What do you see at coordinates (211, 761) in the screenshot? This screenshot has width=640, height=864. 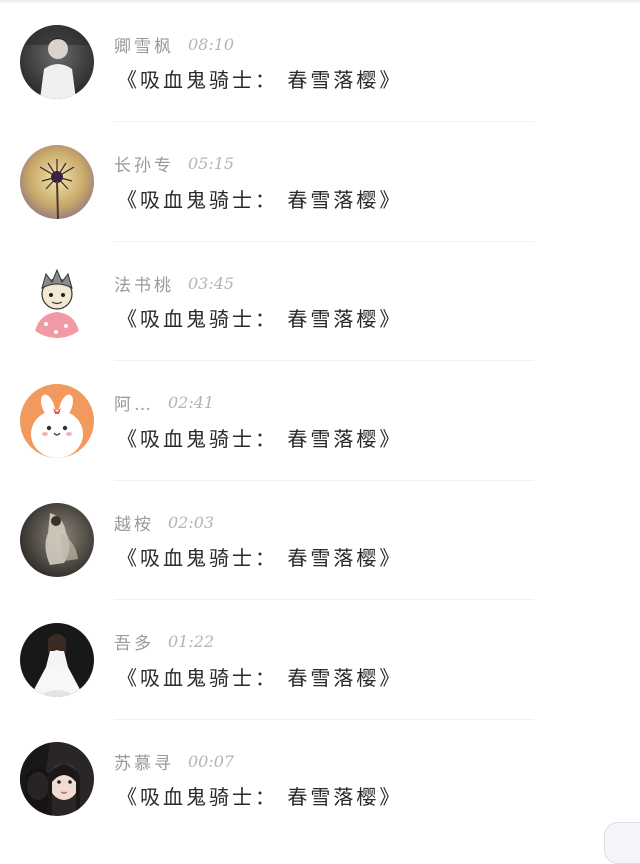 I see `timestamp: 00:07` at bounding box center [211, 761].